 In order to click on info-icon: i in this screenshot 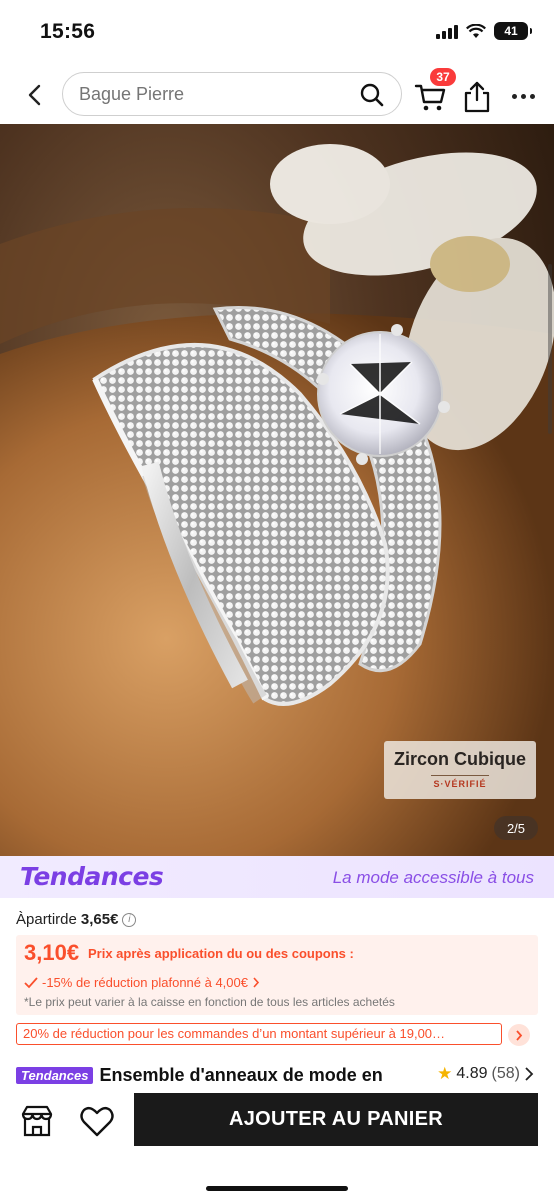, I will do `click(129, 919)`.